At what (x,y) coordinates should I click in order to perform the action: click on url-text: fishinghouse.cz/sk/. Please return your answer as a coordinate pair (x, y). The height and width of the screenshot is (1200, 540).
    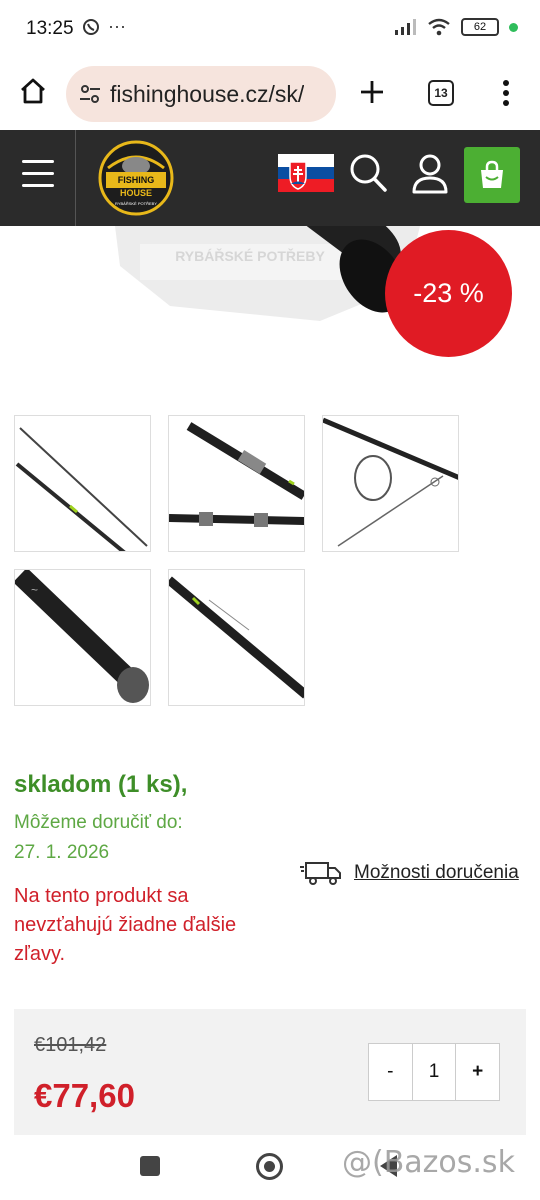
    Looking at the image, I should click on (207, 93).